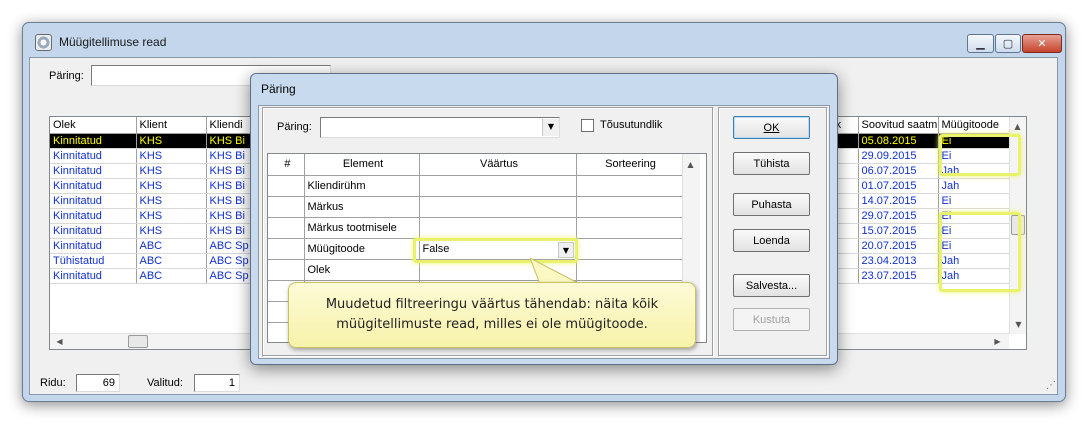 Image resolution: width=1088 pixels, height=424 pixels. I want to click on cell-soovitud: 15.07.2015, so click(898, 231).